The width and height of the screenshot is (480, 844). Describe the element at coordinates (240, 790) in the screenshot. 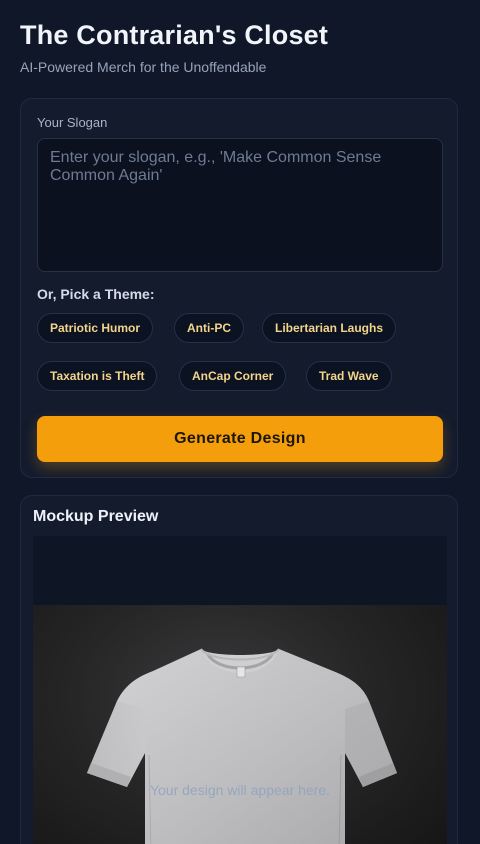

I see `design-placeholder-text: Your design will appear here.` at that location.